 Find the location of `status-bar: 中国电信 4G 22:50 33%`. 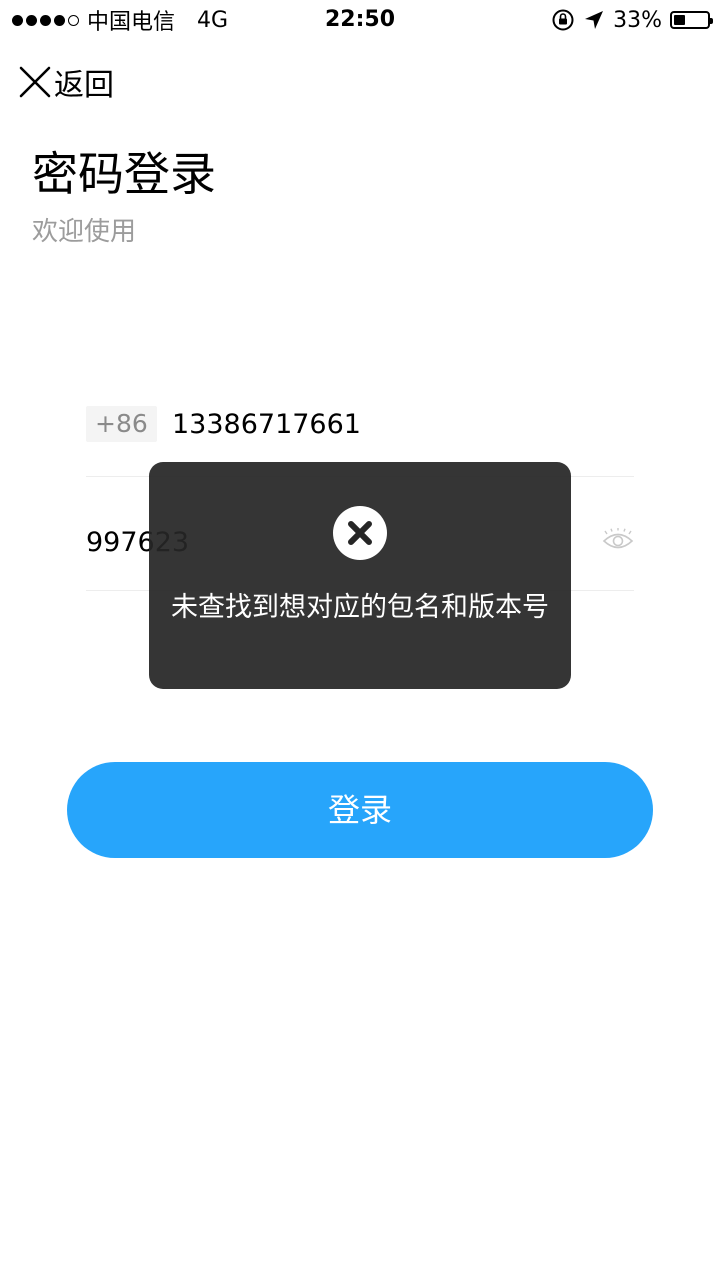

status-bar: 中国电信 4G 22:50 33% is located at coordinates (360, 20).